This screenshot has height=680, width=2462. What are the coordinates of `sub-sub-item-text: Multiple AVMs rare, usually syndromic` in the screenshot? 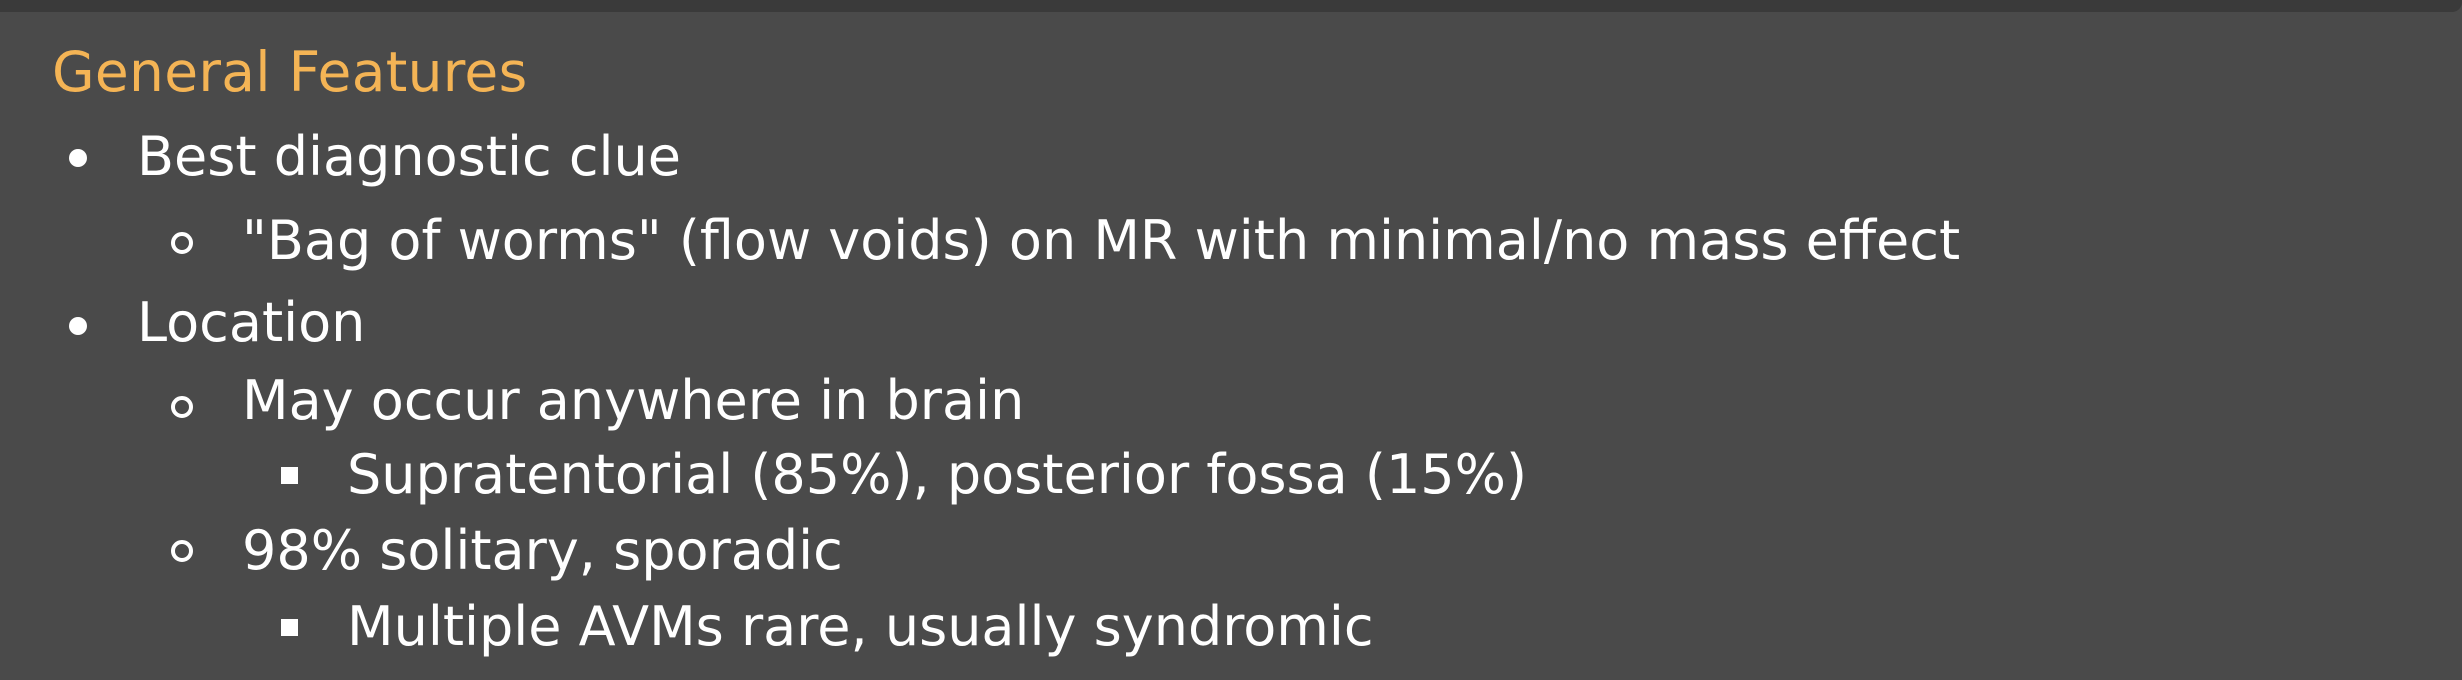 It's located at (860, 626).